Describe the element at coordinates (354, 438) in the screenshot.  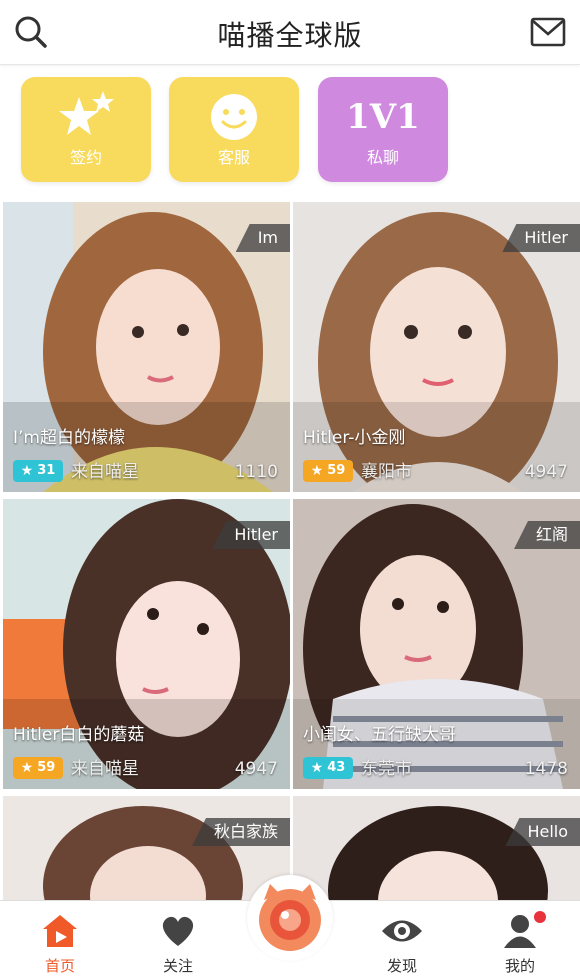
I see `streamer-name: Hitler-小金刚` at that location.